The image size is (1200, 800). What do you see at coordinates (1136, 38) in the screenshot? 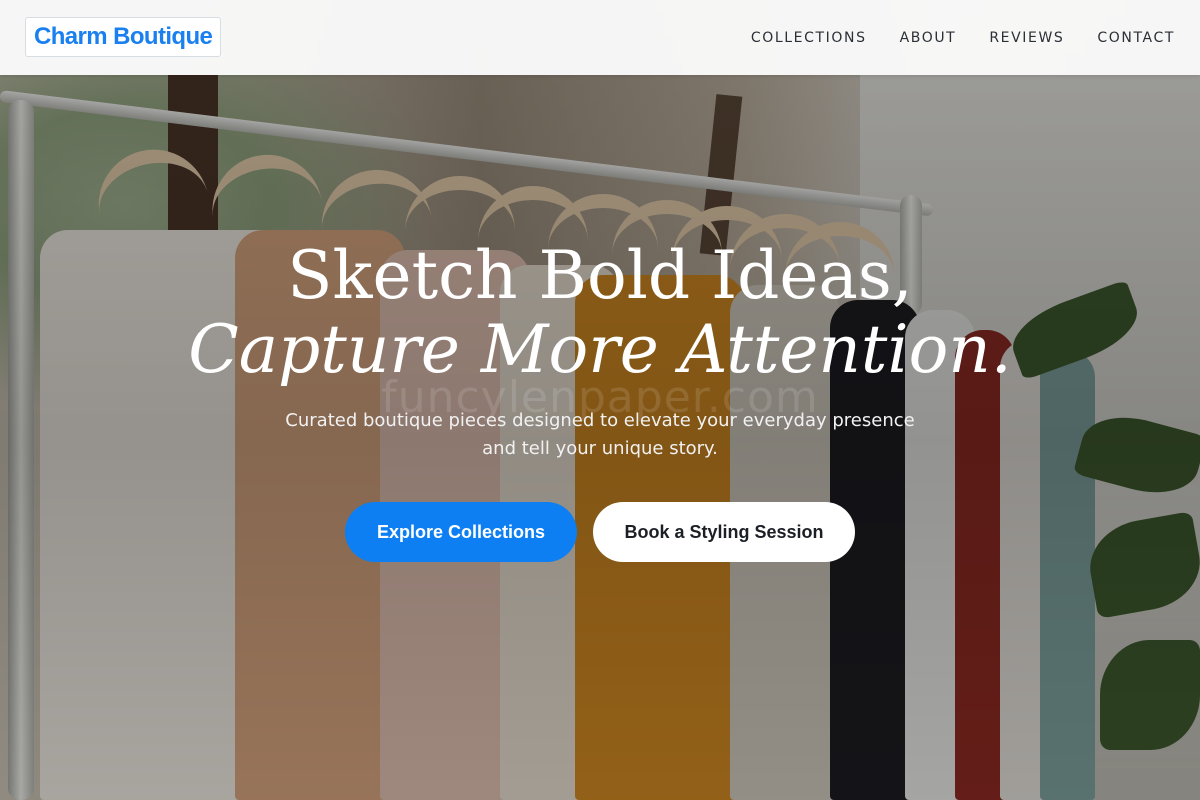
I see `nav-link-contact: CONTACT` at bounding box center [1136, 38].